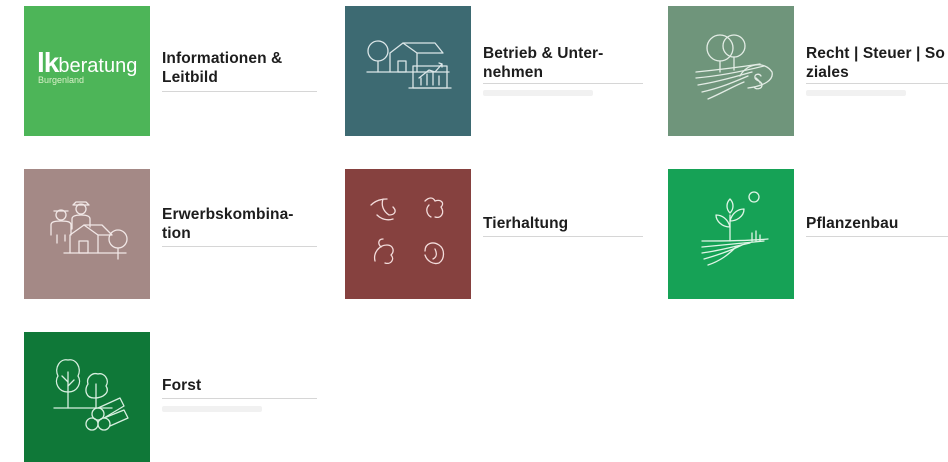 The image size is (948, 462). I want to click on livestock-icon, so click(408, 234).